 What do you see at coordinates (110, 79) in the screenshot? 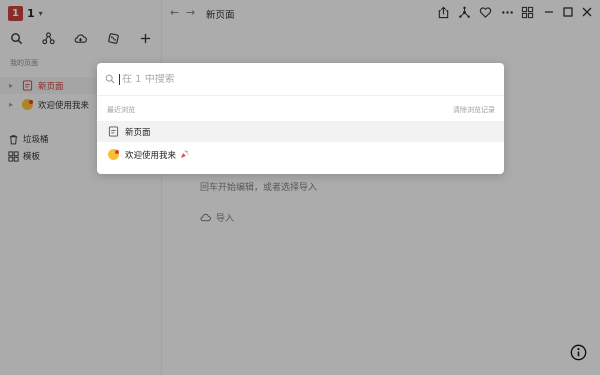
I see `search-icon` at bounding box center [110, 79].